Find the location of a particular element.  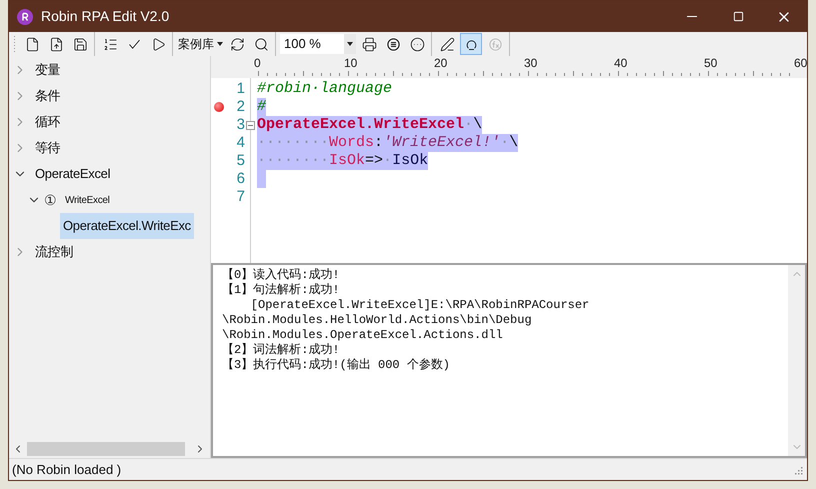

line-number: 7 is located at coordinates (240, 196).